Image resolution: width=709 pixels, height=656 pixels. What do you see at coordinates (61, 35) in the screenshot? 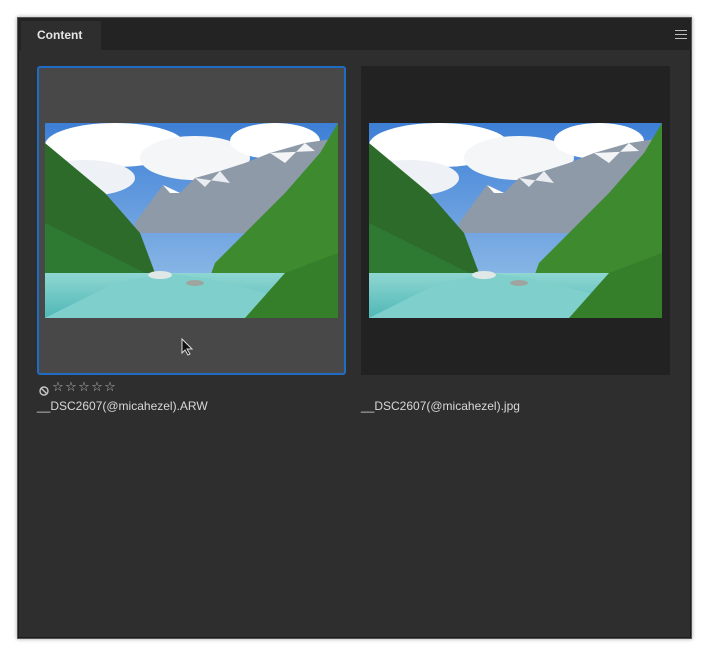
I see `tab-content: Content` at bounding box center [61, 35].